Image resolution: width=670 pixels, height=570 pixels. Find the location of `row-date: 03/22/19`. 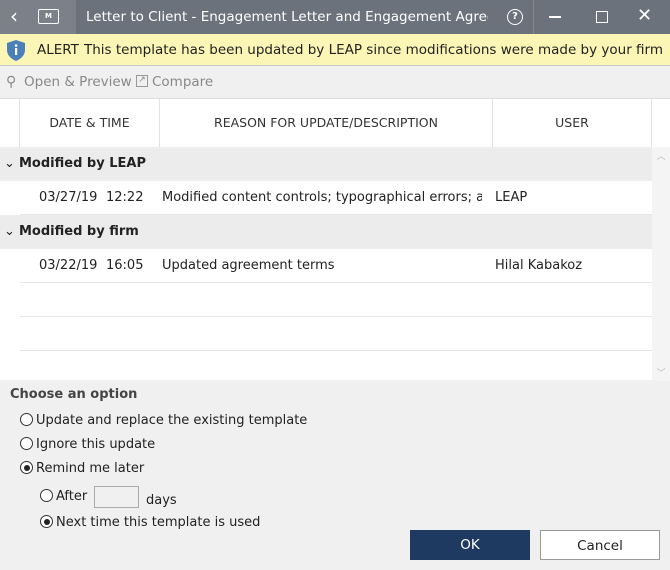

row-date: 03/22/19 is located at coordinates (68, 265).